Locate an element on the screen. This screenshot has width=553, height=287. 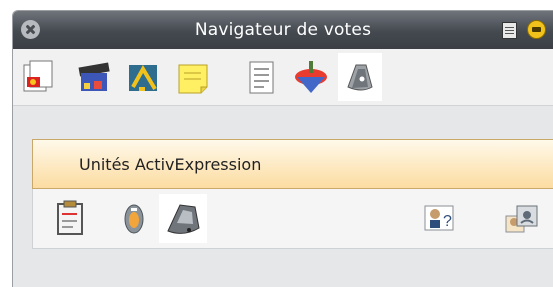
title-bar: Navigateur de votes is located at coordinates (283, 30).